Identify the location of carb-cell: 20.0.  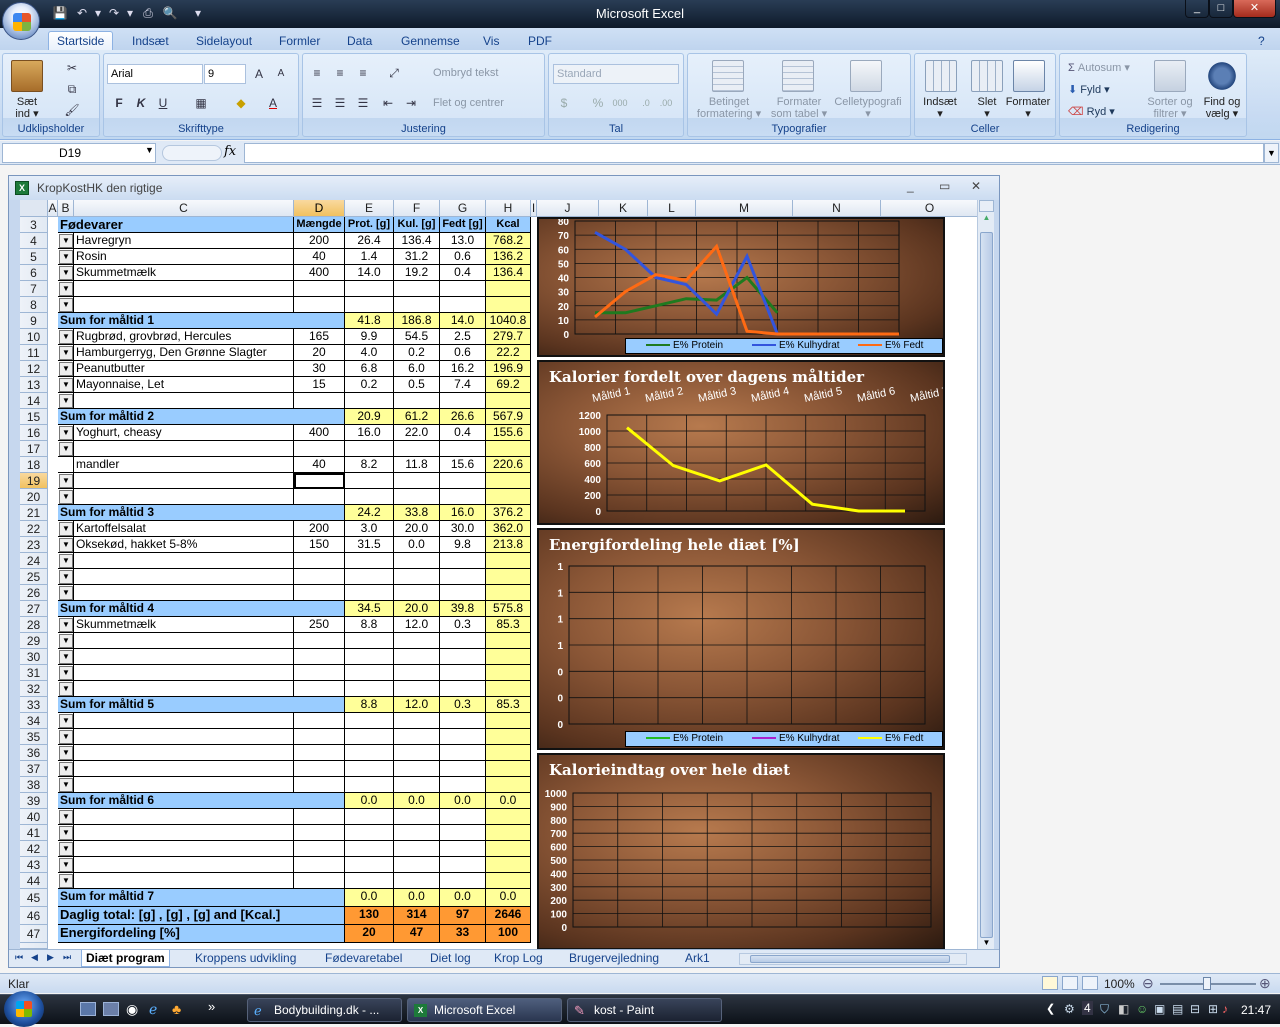
(417, 529).